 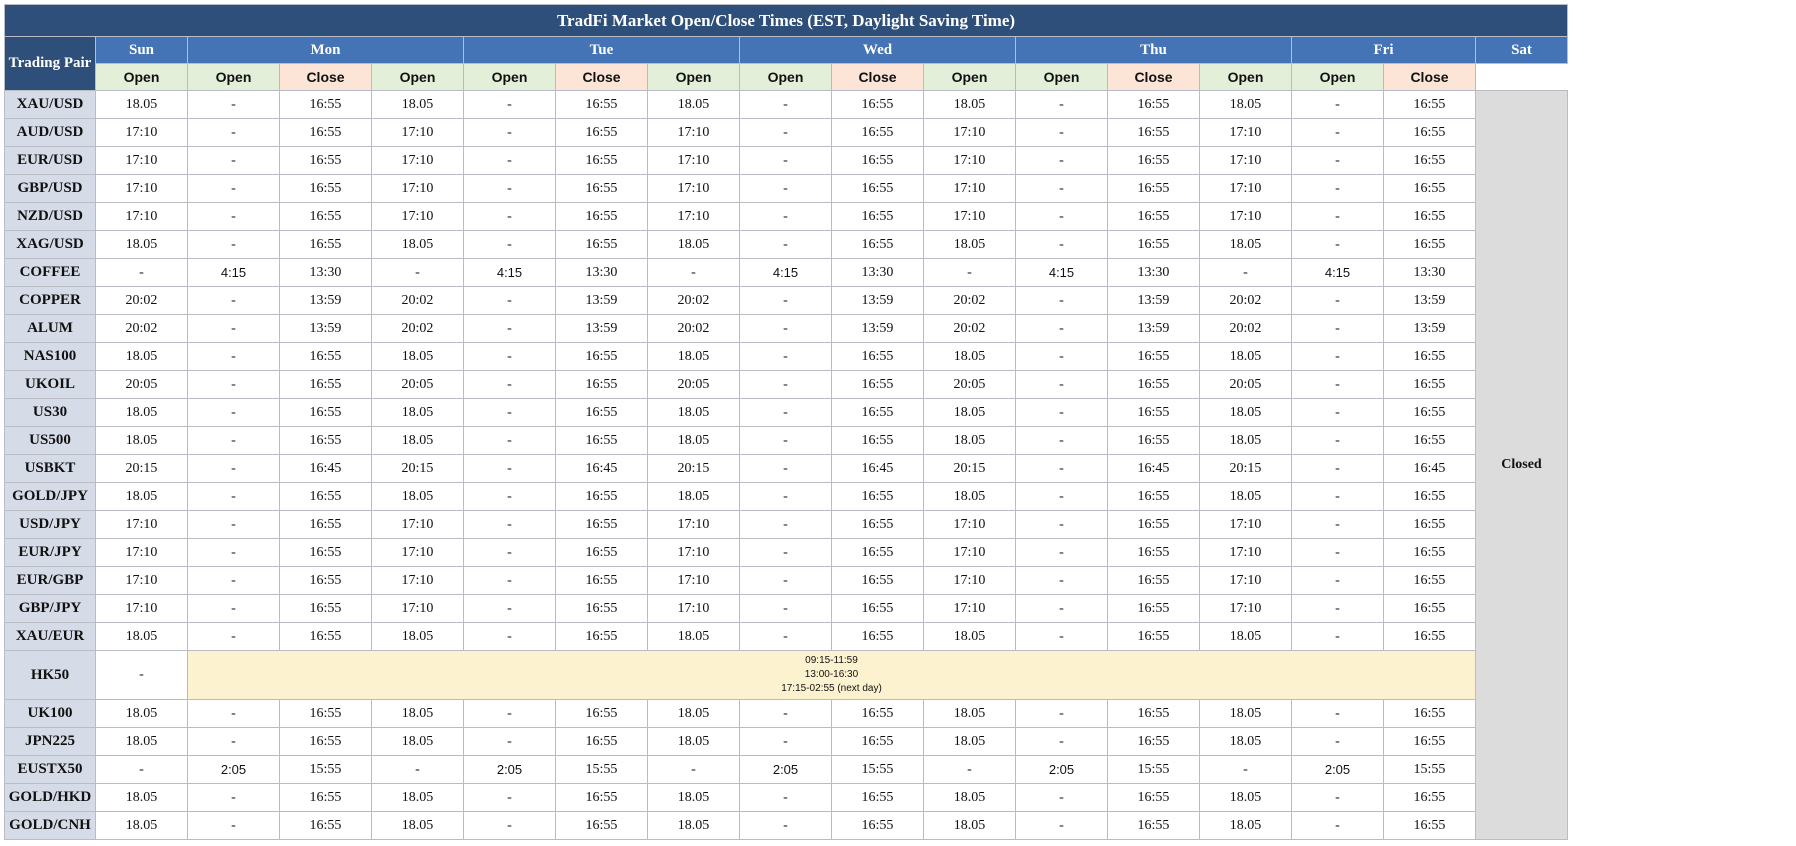 I want to click on time-cell: 20:15, so click(x=969, y=468).